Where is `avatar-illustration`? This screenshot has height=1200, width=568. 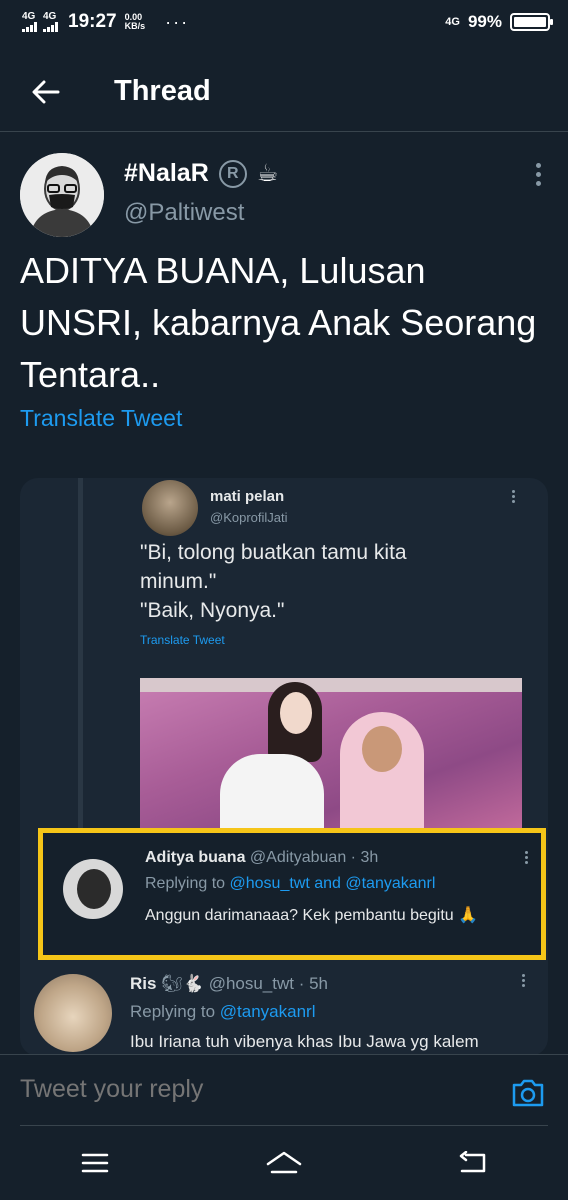
avatar-illustration is located at coordinates (62, 195).